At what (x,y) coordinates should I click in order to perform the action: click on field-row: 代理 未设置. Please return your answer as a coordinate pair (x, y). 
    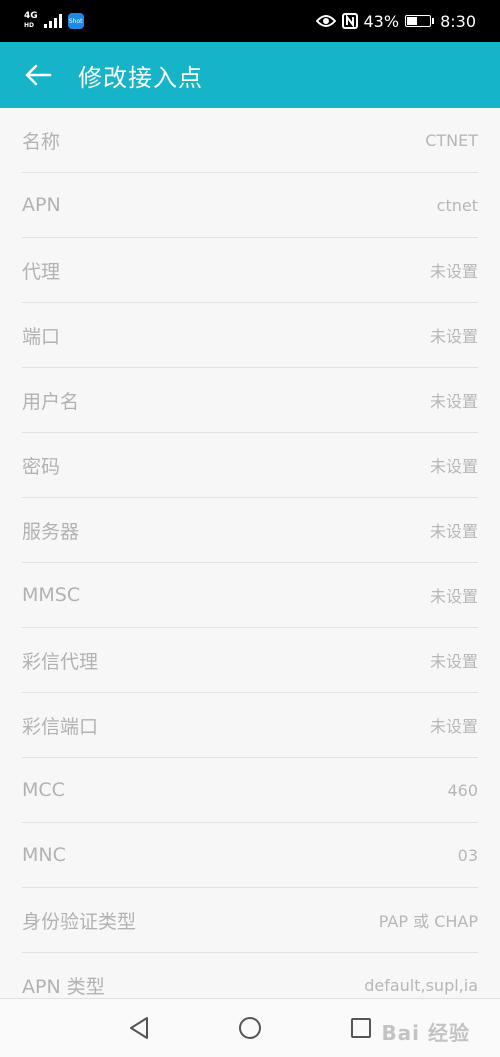
    Looking at the image, I should click on (250, 270).